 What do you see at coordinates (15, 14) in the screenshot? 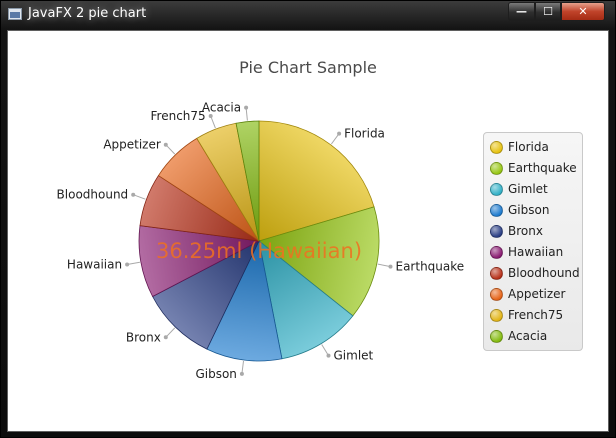
I see `app-icon` at bounding box center [15, 14].